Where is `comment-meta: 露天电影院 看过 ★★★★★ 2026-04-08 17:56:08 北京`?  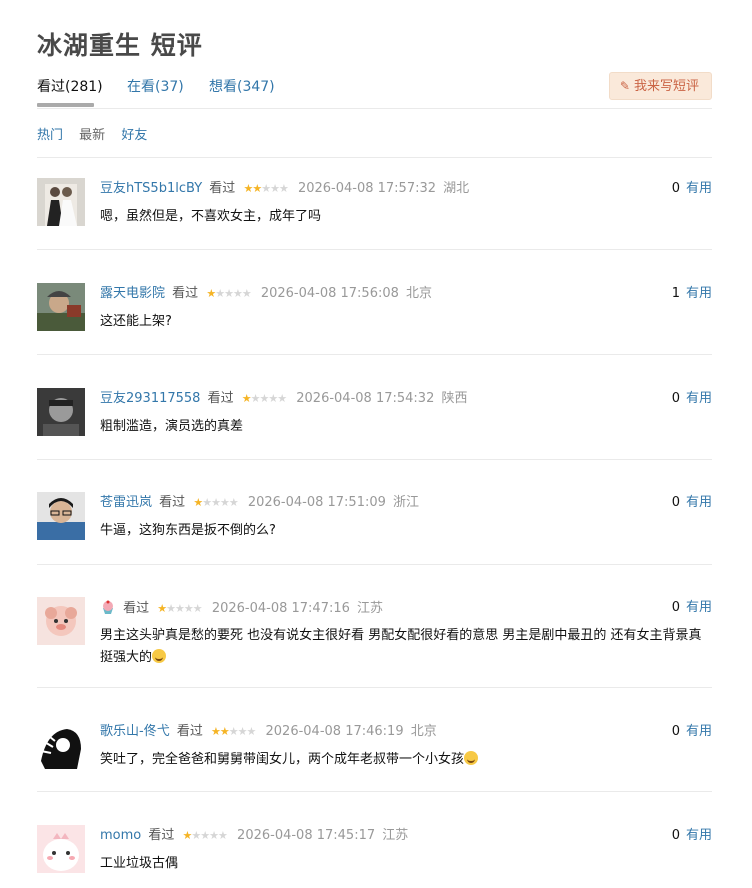 comment-meta: 露天电影院 看过 ★★★★★ 2026-04-08 17:56:08 北京 is located at coordinates (266, 294).